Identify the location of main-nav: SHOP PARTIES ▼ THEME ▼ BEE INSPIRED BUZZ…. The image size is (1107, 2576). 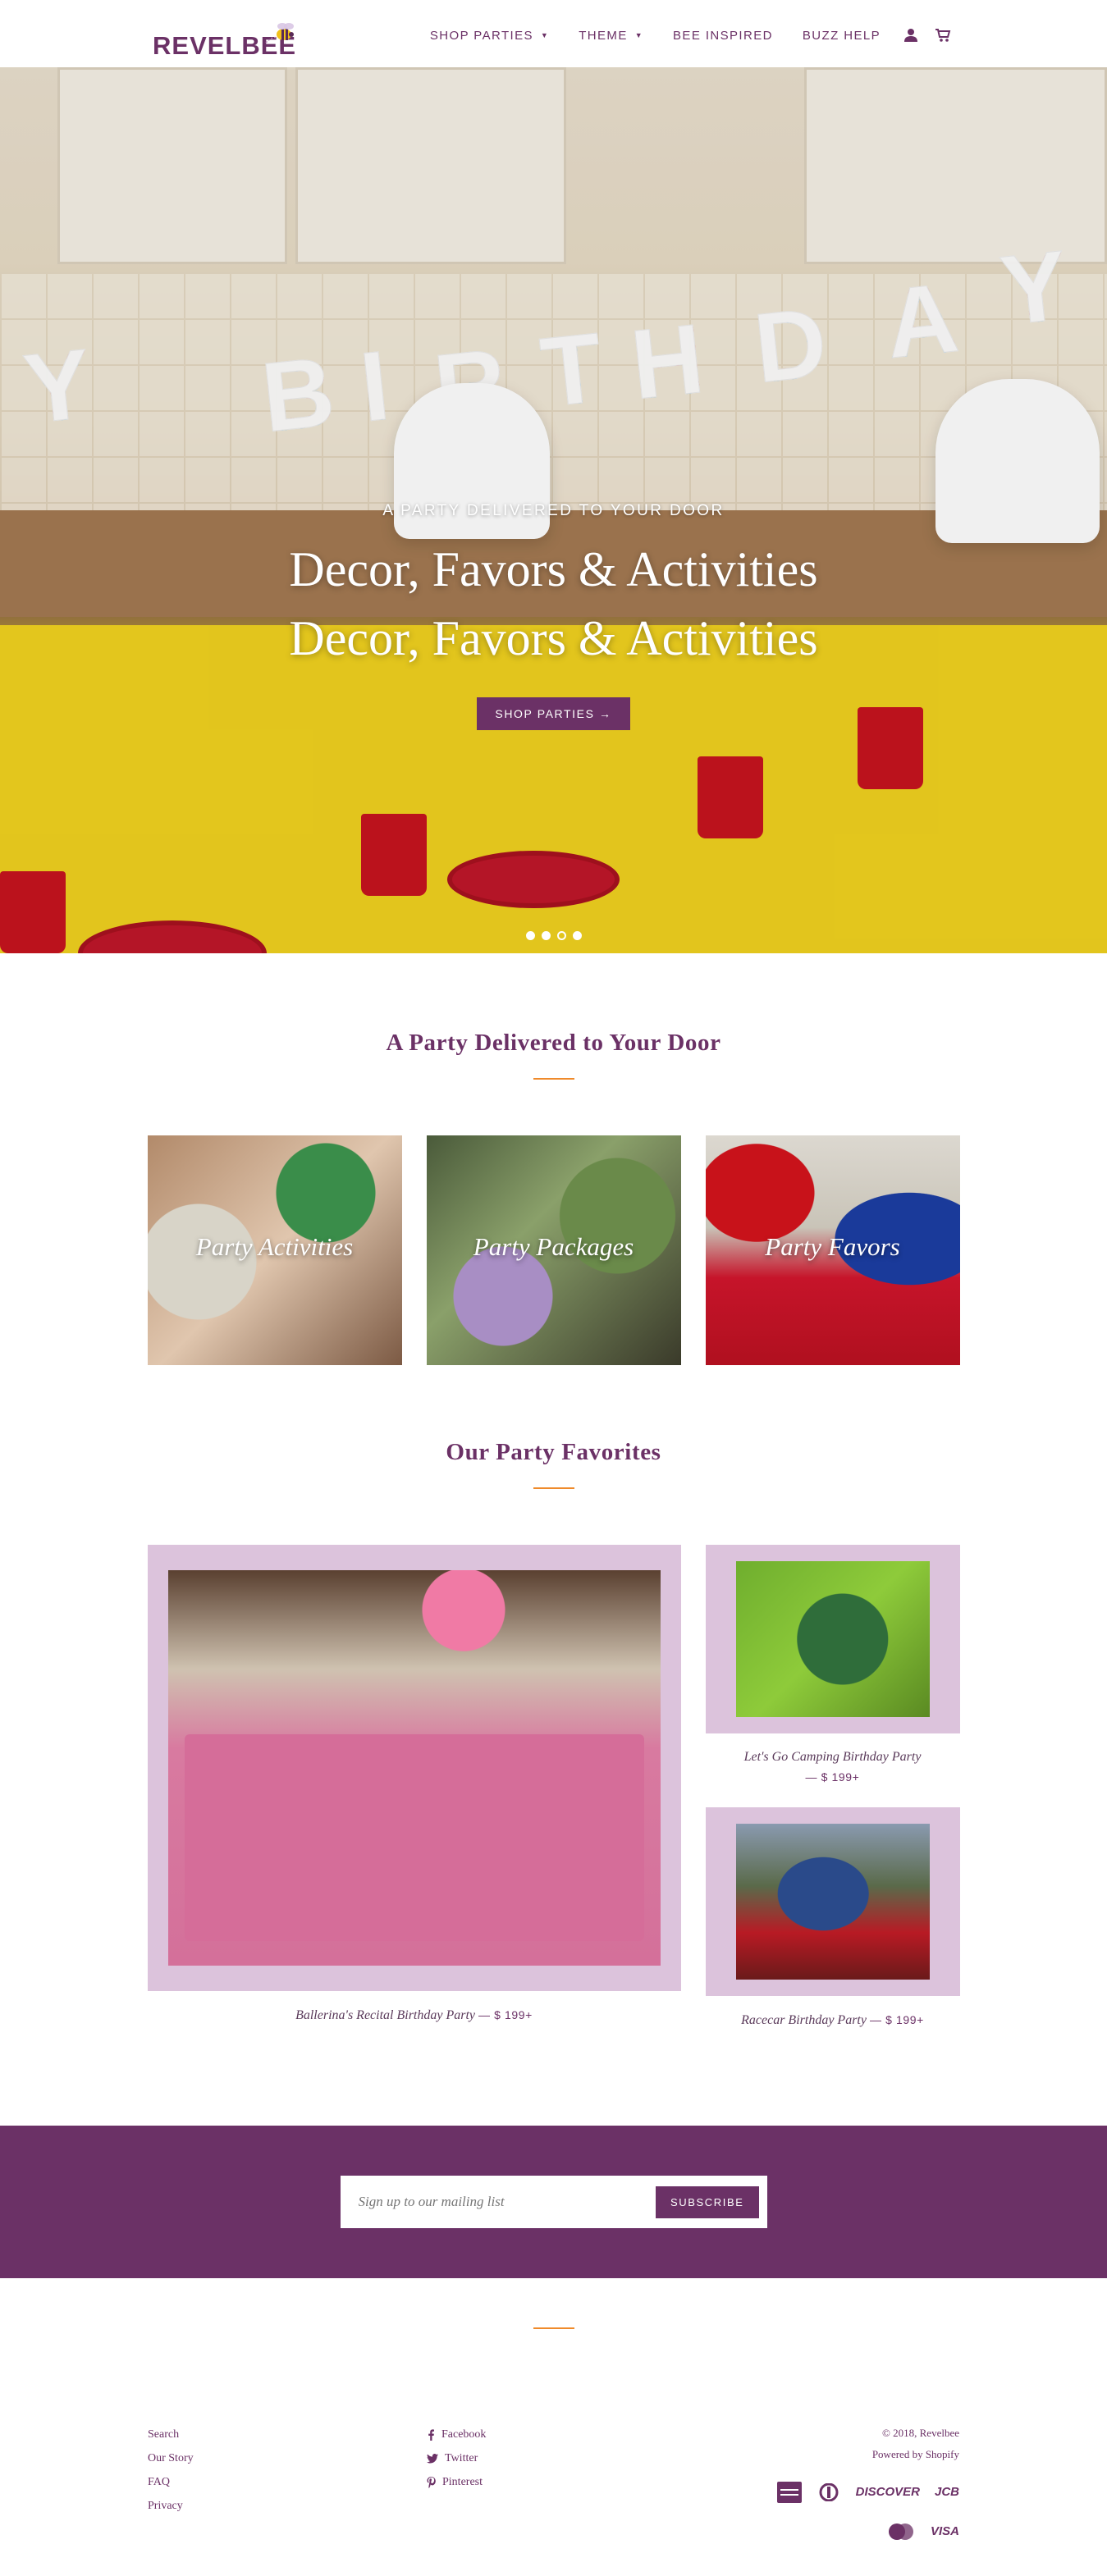
(690, 35).